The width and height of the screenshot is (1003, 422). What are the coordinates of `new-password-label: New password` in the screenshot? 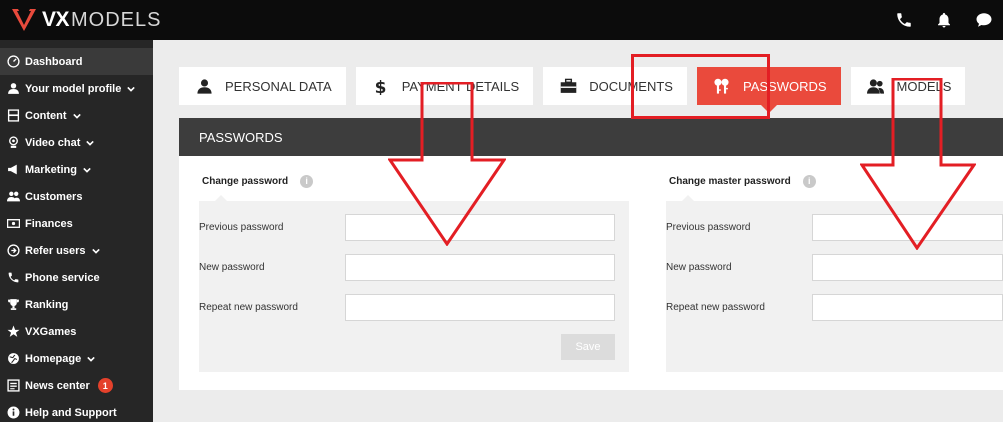 It's located at (232, 267).